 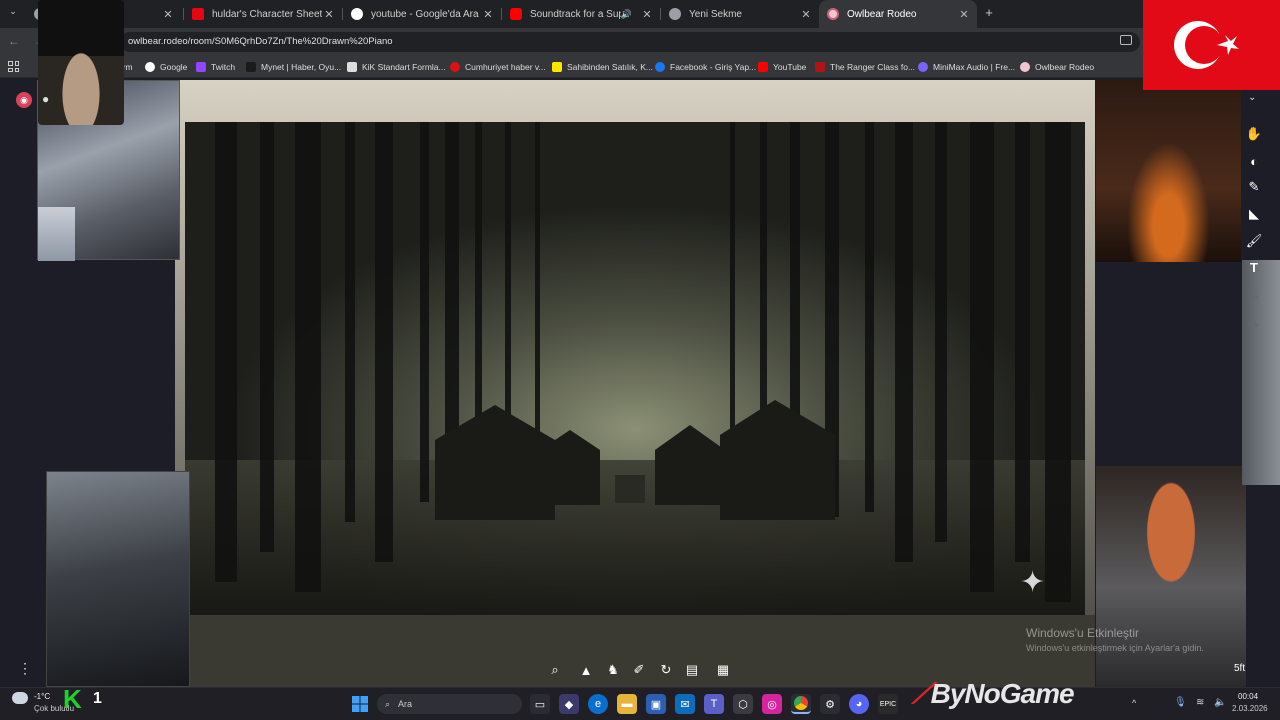 What do you see at coordinates (801, 704) in the screenshot?
I see `chrome-icon` at bounding box center [801, 704].